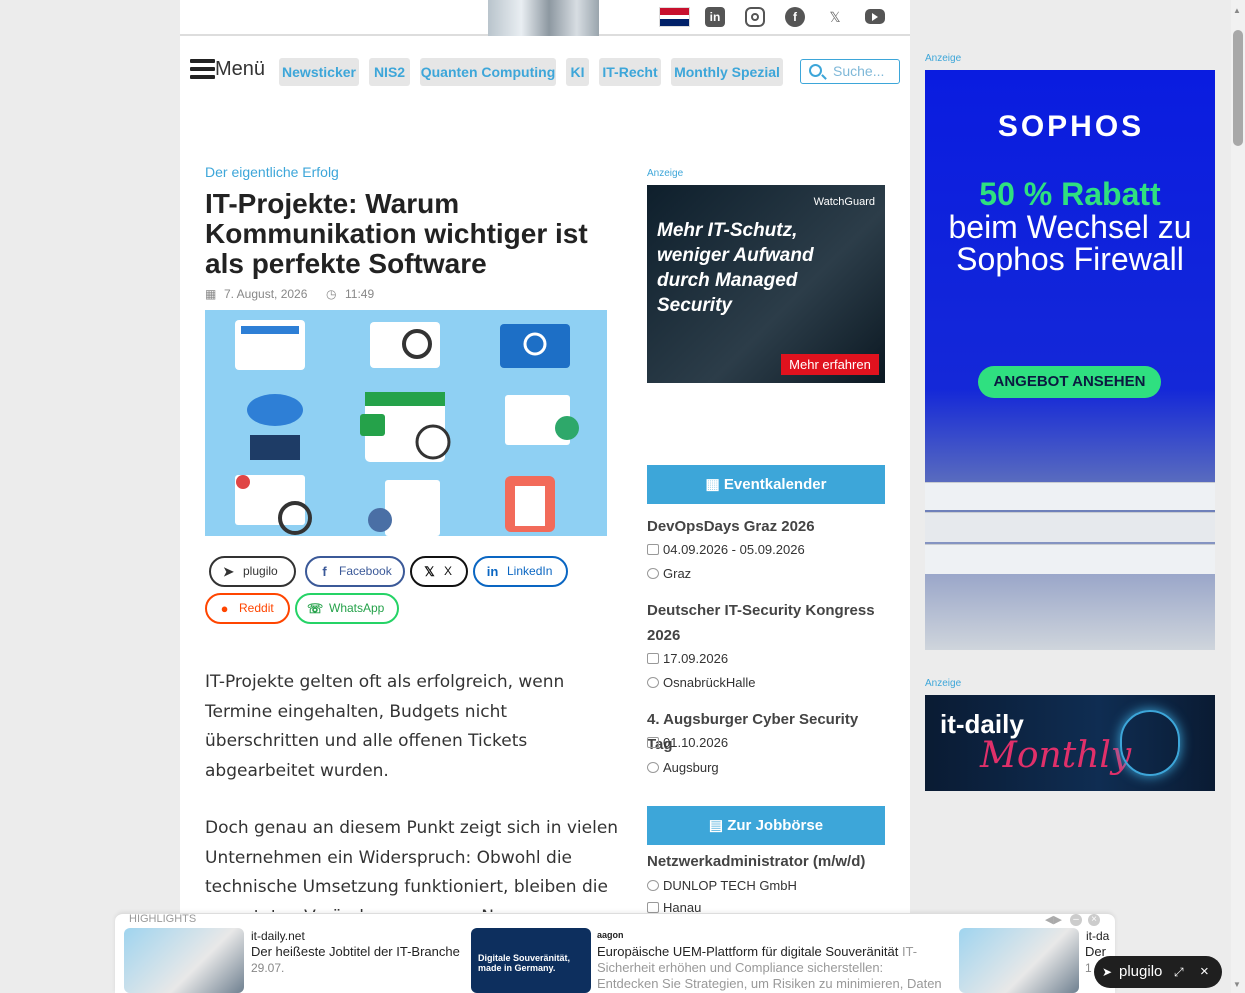 The width and height of the screenshot is (1245, 993). What do you see at coordinates (696, 742) in the screenshot?
I see `event-date-text: 01.10.2026` at bounding box center [696, 742].